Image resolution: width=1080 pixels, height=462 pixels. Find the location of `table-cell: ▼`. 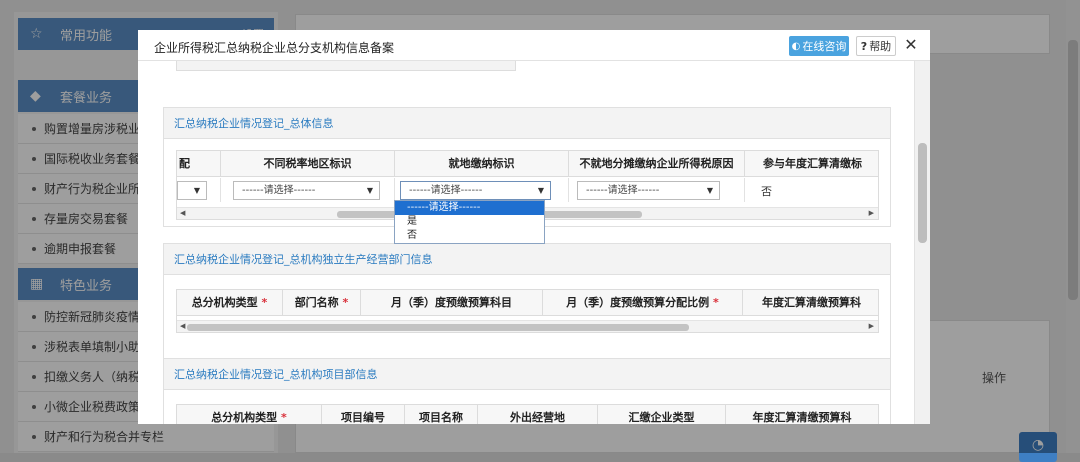

table-cell: ▼ is located at coordinates (199, 190).